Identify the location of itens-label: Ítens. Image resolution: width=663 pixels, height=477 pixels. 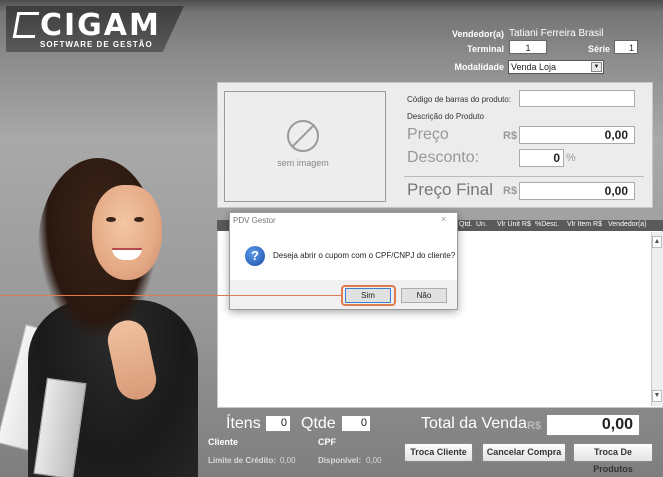
(243, 423).